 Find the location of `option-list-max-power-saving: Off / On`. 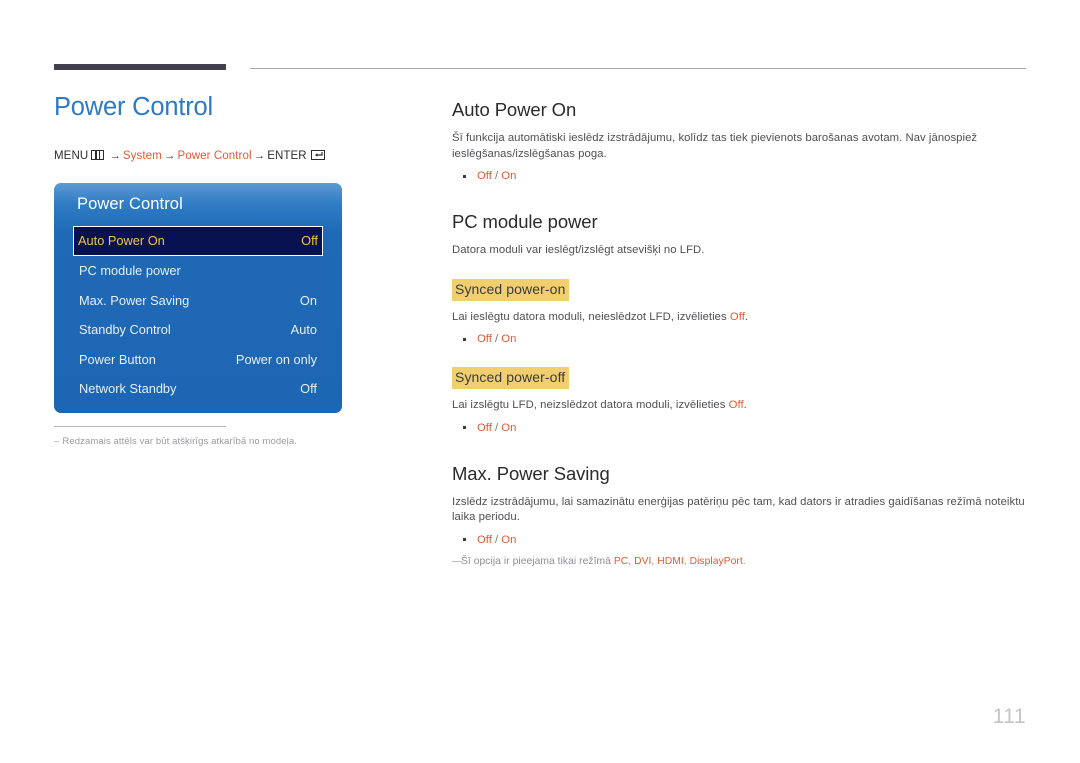

option-list-max-power-saving: Off / On is located at coordinates (741, 540).